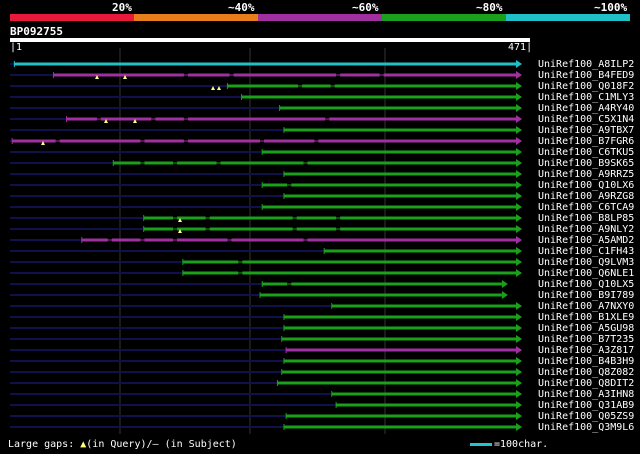  Describe the element at coordinates (586, 174) in the screenshot. I see `hit-label: UniRef100_A9RRZ5` at that location.